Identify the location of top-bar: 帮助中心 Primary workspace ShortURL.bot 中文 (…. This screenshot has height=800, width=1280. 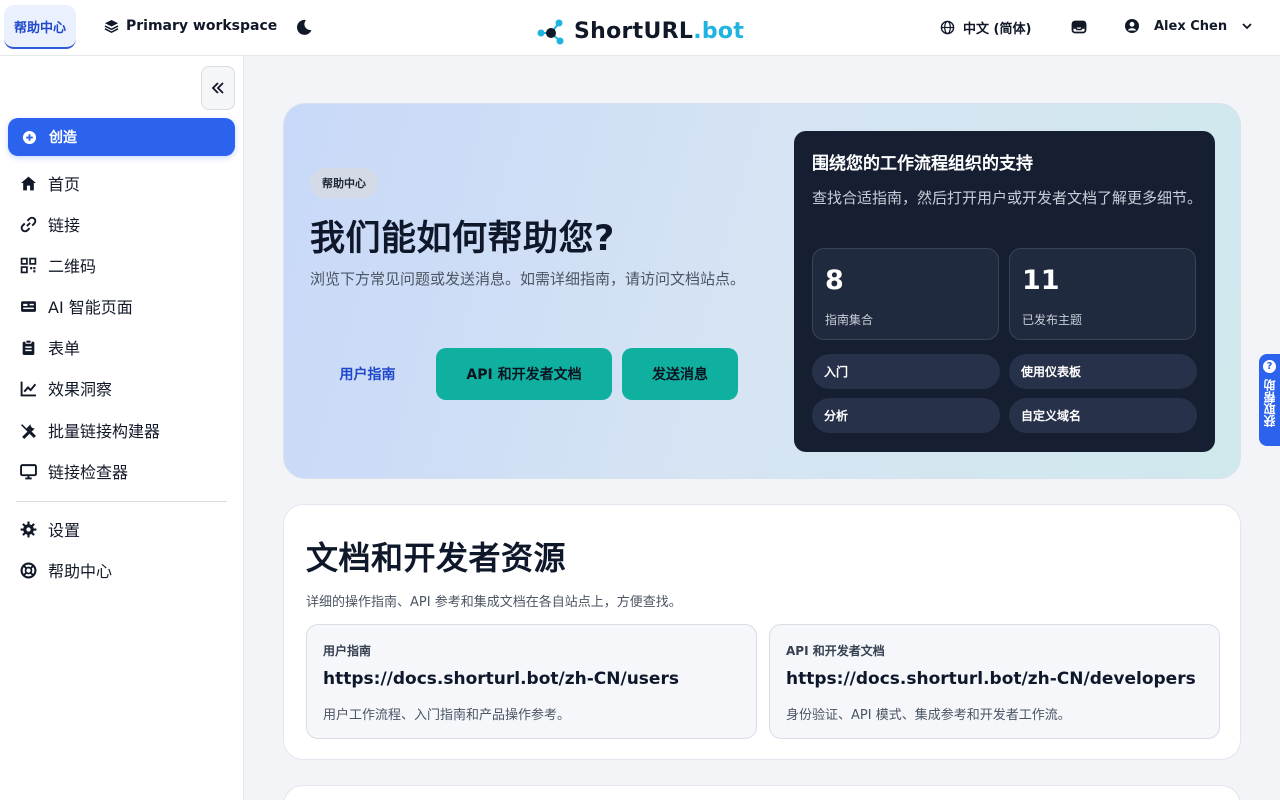
(640, 28).